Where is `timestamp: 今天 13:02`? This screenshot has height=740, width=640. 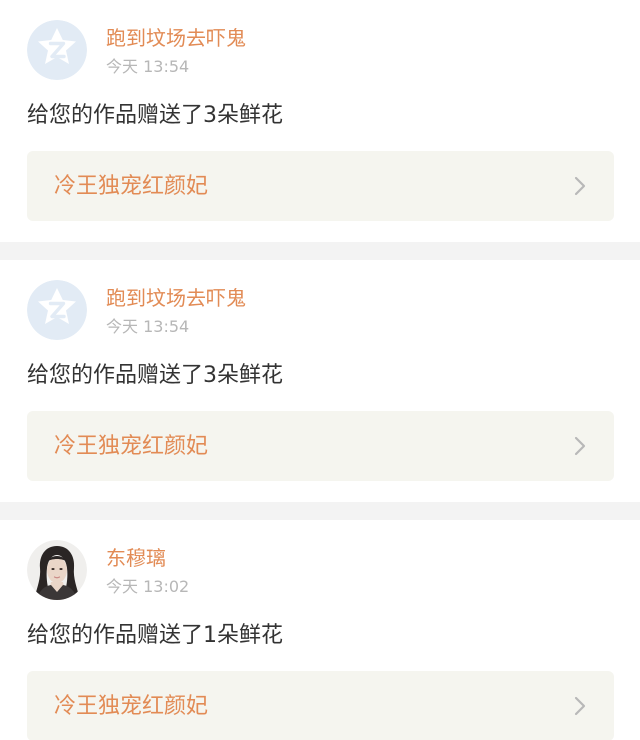
timestamp: 今天 13:02 is located at coordinates (148, 586).